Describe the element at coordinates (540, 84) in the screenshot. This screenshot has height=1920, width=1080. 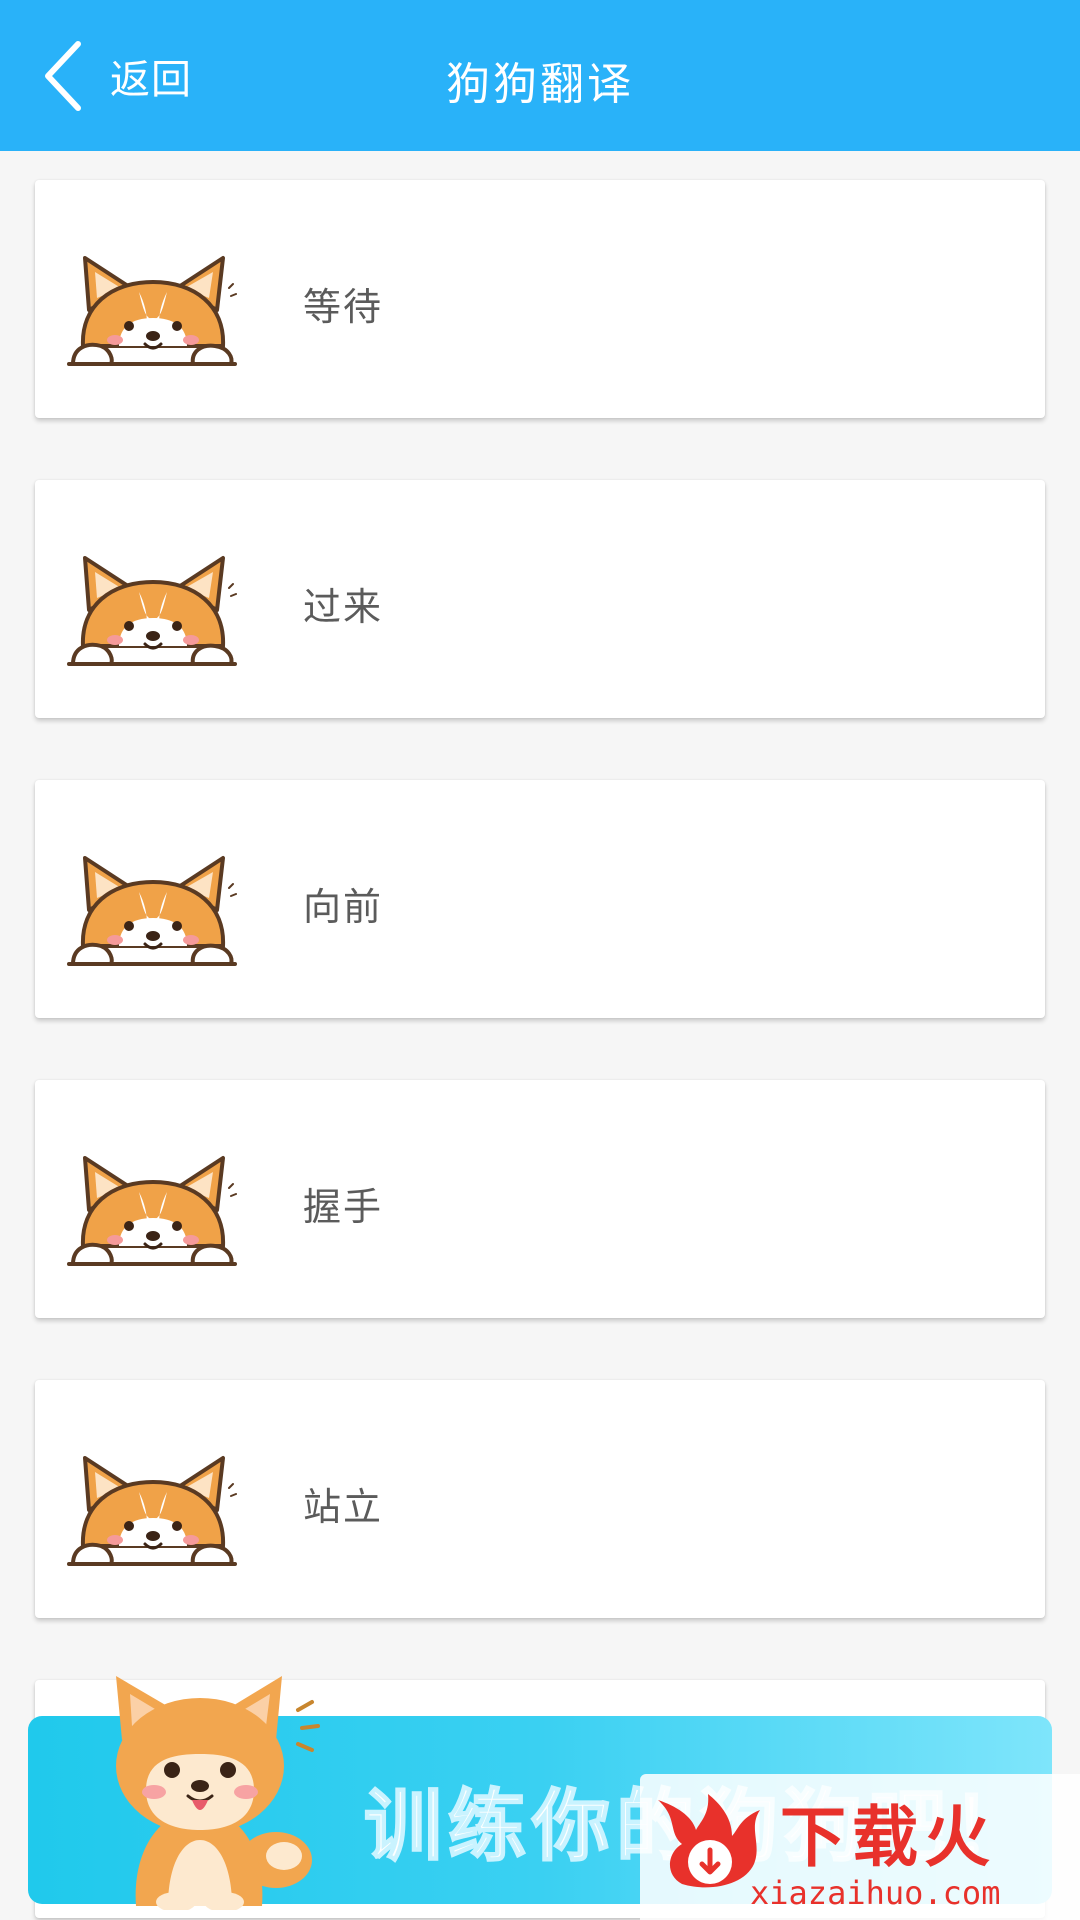
I see `page-title: 狗狗翻译` at that location.